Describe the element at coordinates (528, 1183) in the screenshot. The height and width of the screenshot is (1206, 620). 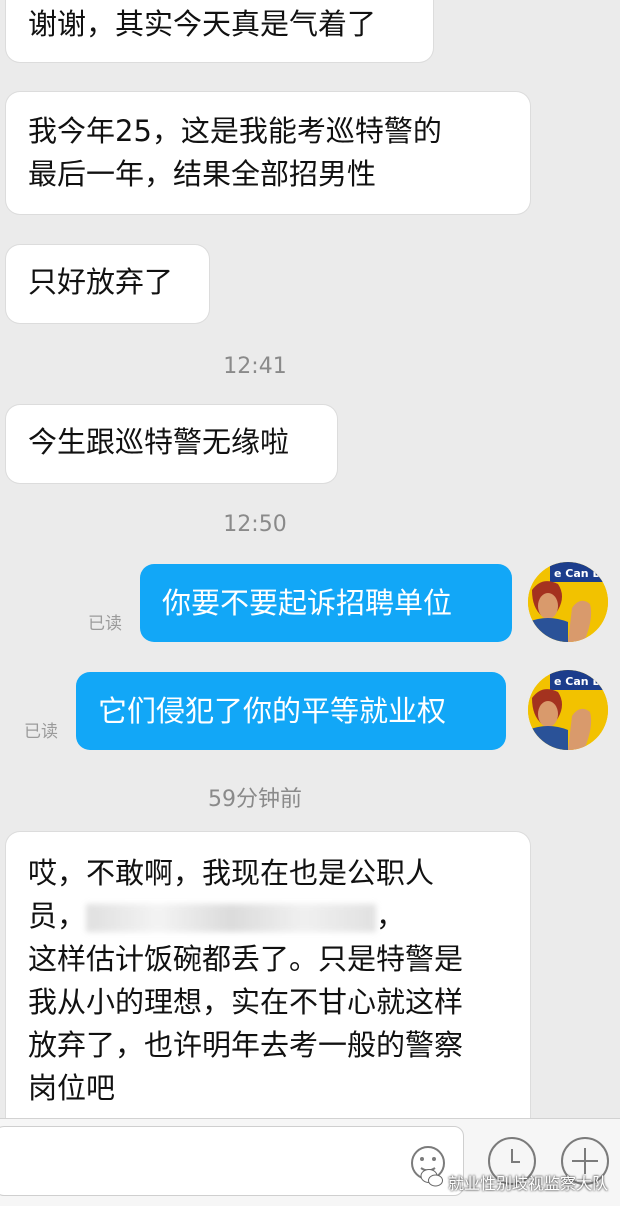
I see `watermark-text: 就业性别歧视监察大队` at that location.